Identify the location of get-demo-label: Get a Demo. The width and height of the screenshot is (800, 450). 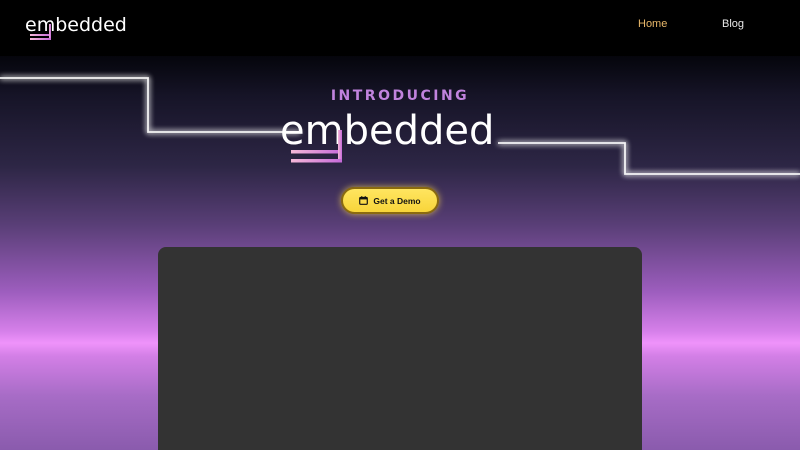
(397, 200).